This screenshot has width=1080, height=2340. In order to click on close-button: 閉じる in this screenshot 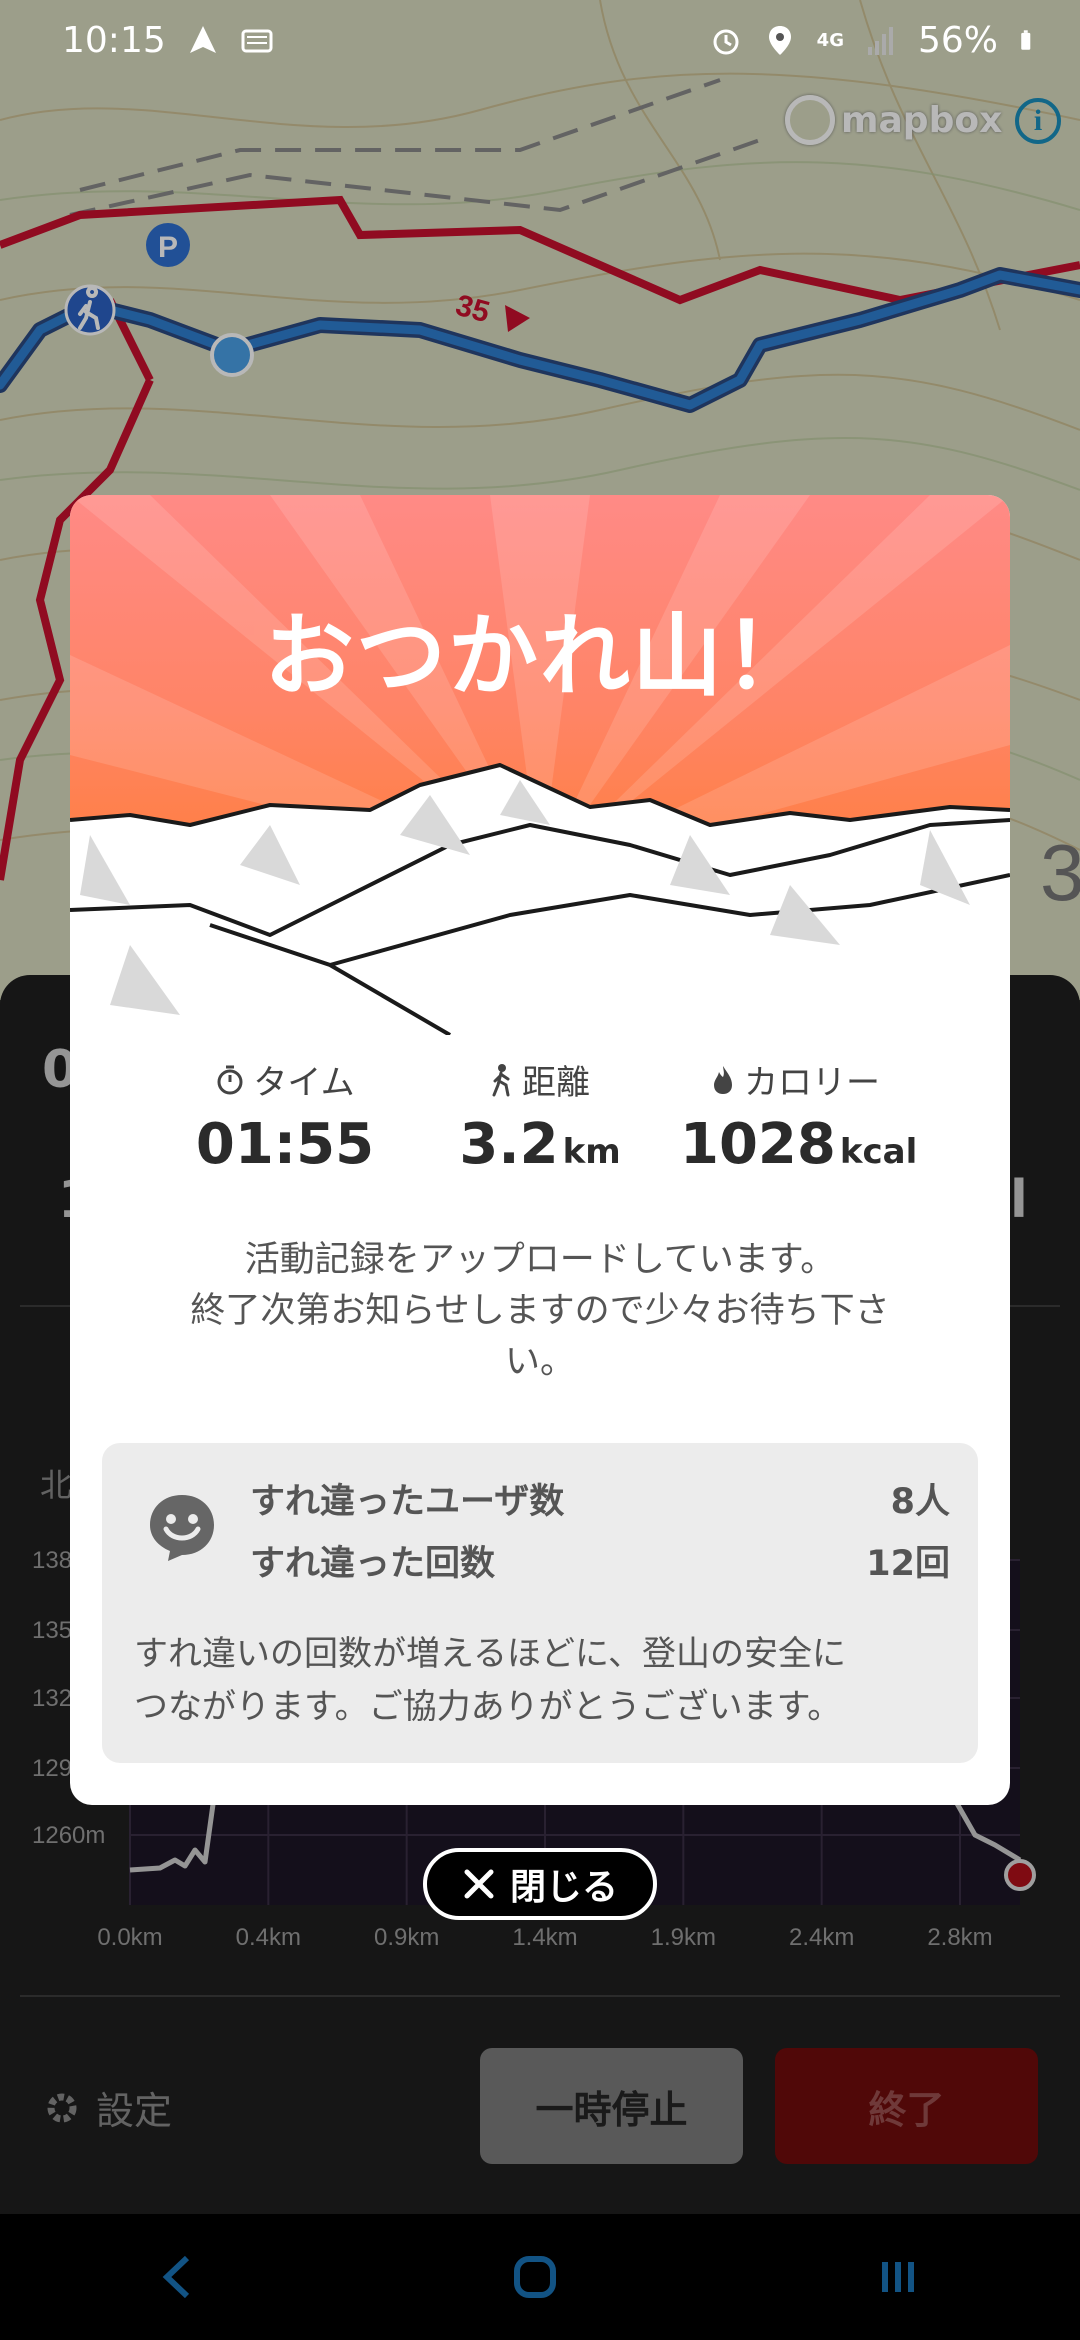, I will do `click(540, 1884)`.